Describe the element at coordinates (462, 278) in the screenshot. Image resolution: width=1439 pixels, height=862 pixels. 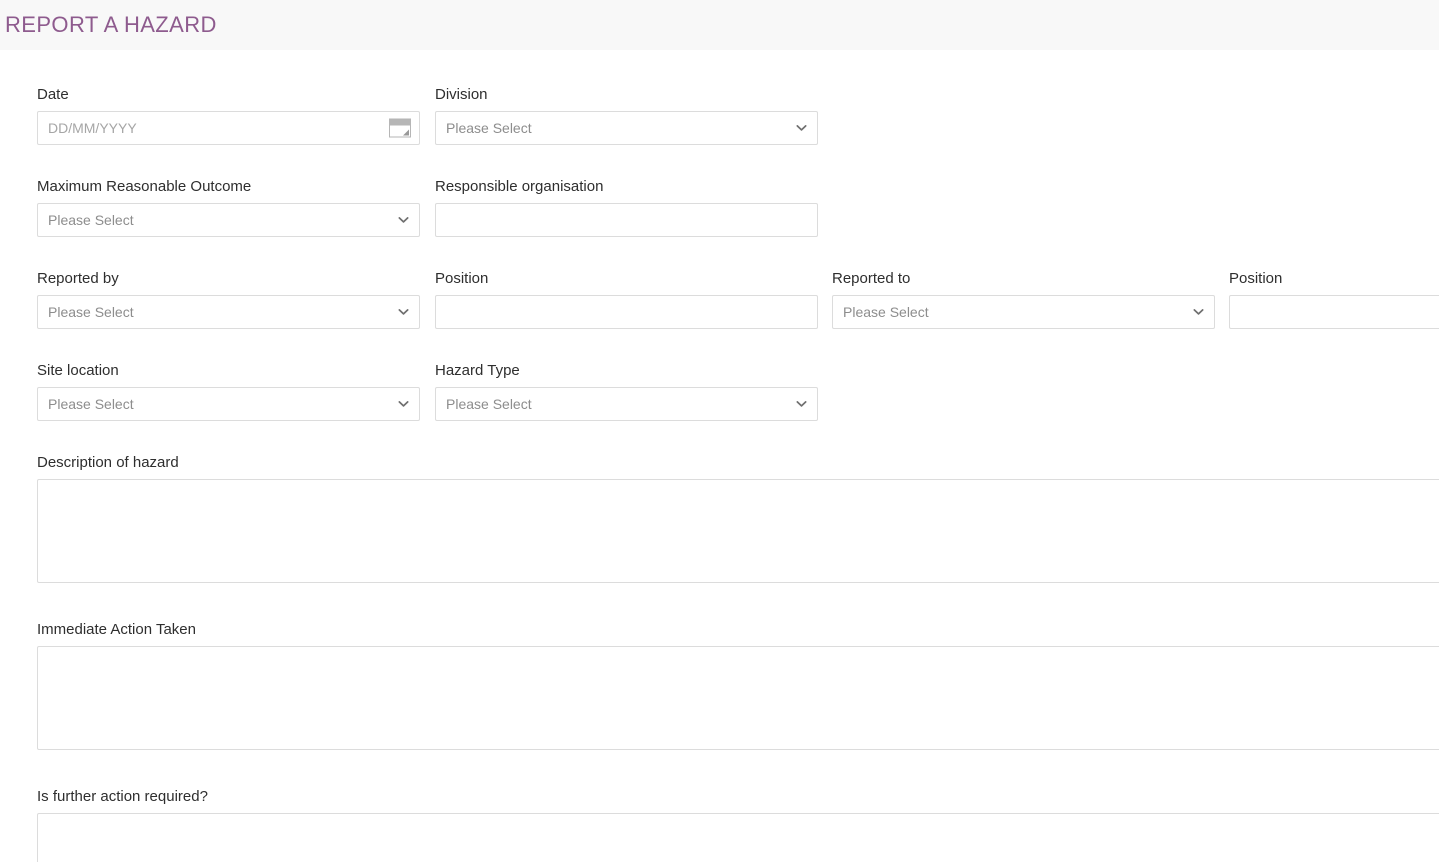
I see `field-label-position-reported-by: Position` at that location.